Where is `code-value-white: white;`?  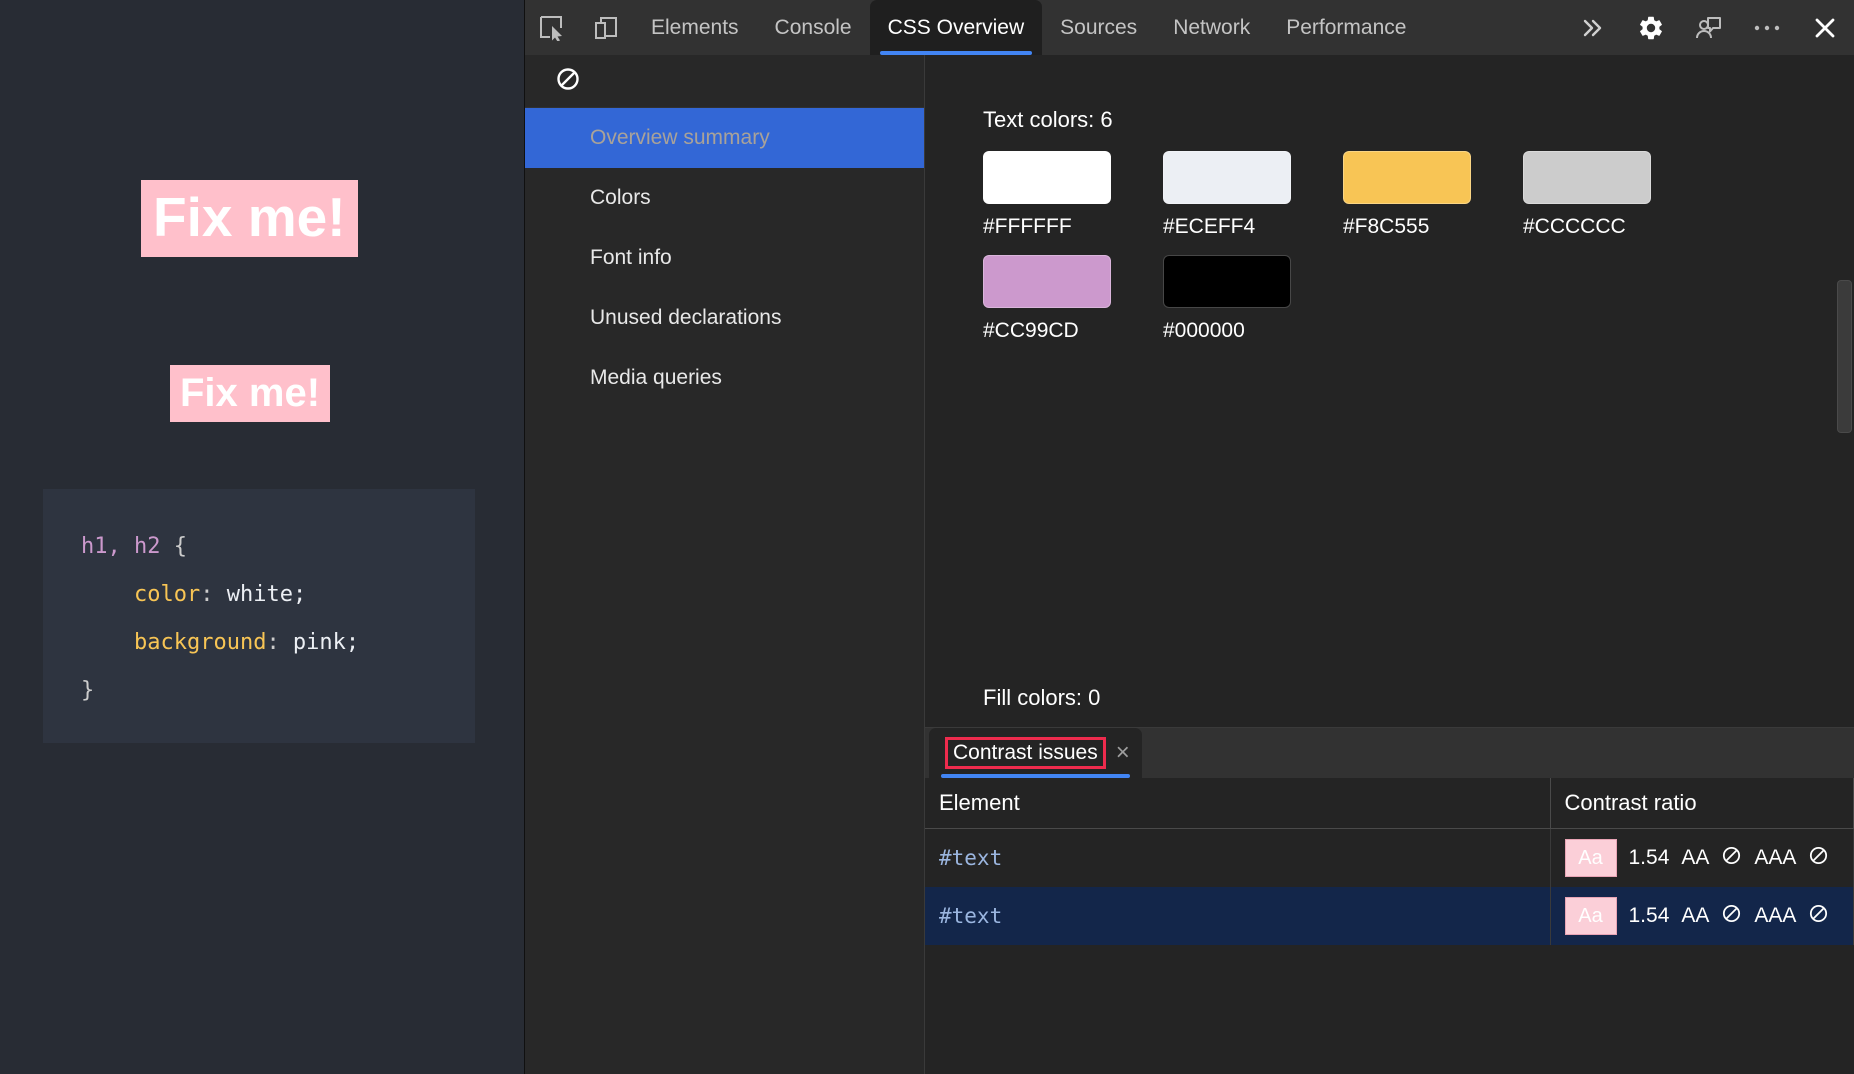 code-value-white: white; is located at coordinates (260, 594).